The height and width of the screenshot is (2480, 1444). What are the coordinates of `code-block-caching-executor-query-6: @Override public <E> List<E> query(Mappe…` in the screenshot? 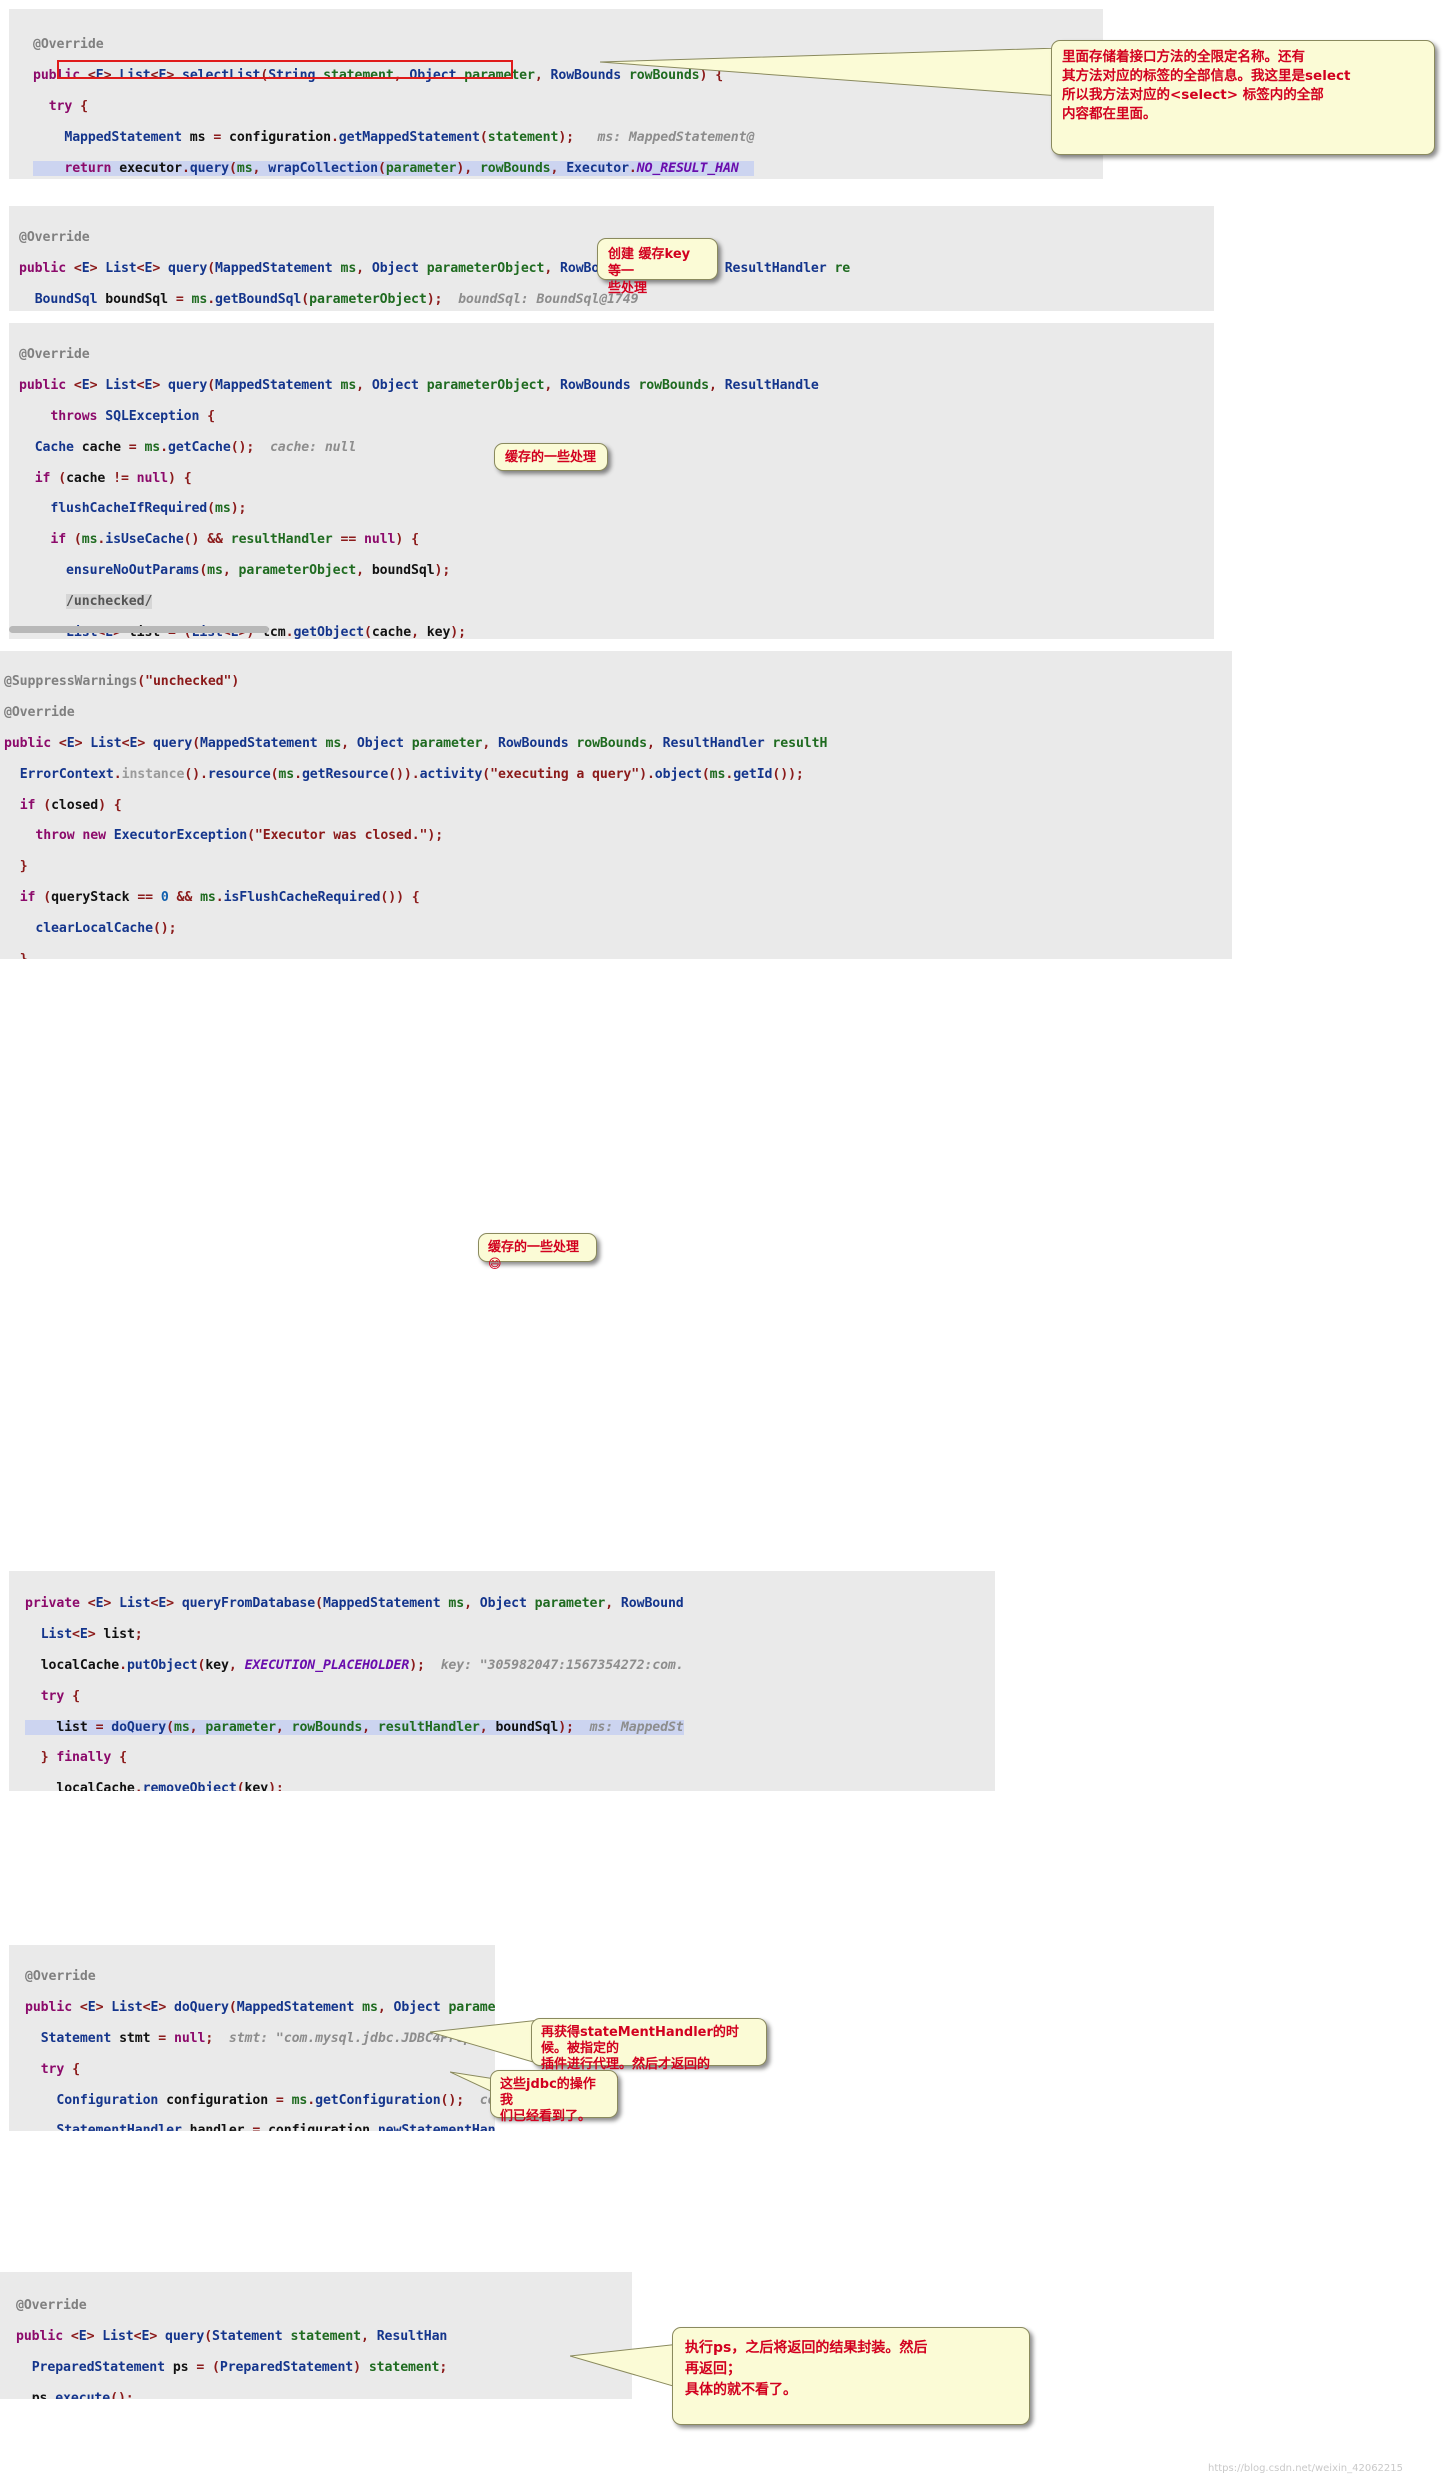 It's located at (611, 481).